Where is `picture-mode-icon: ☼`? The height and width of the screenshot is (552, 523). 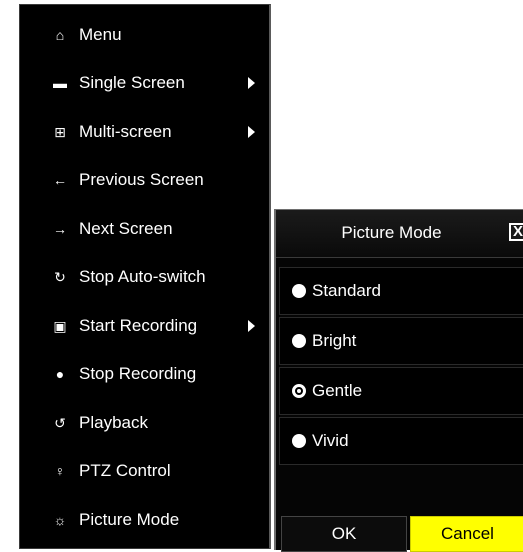
picture-mode-icon: ☼ is located at coordinates (60, 520).